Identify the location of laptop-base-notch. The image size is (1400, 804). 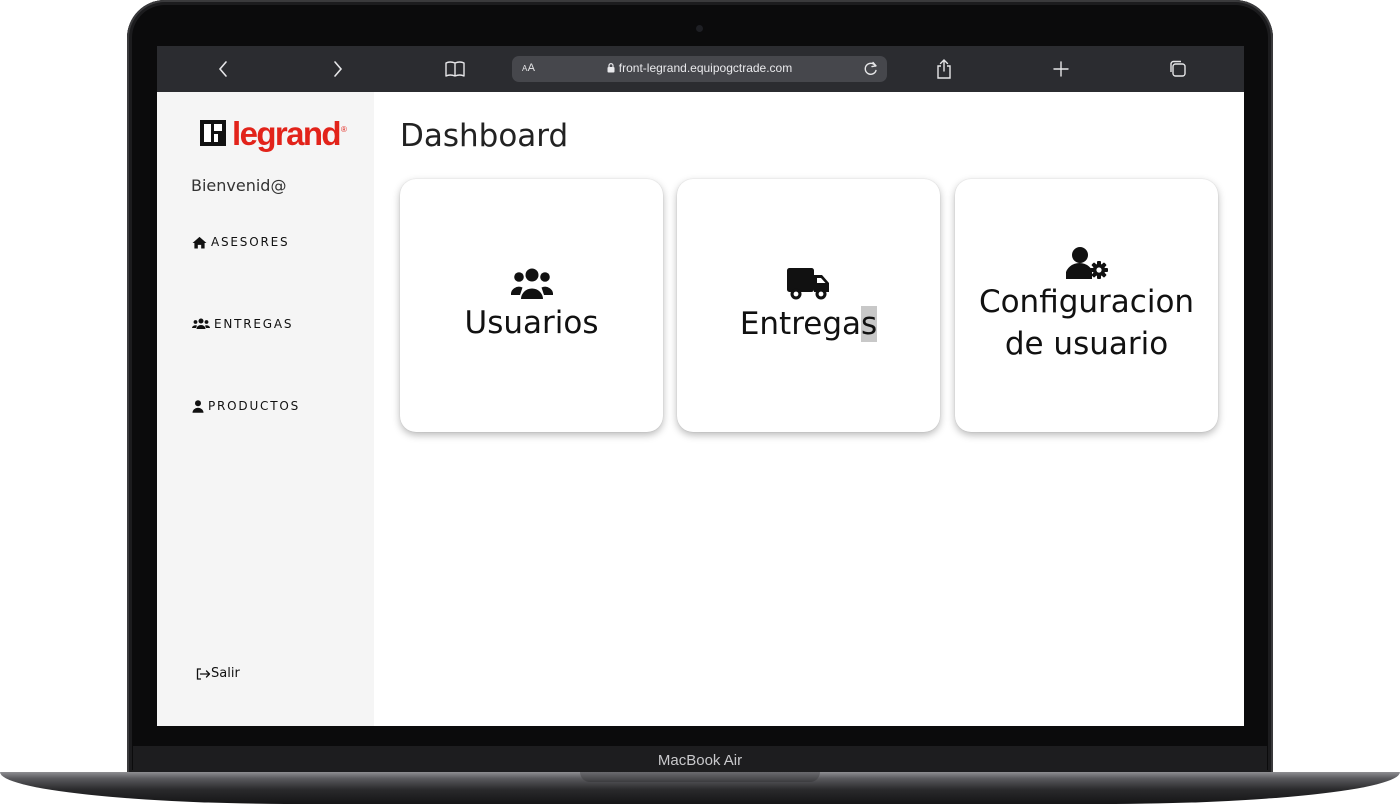
(700, 777).